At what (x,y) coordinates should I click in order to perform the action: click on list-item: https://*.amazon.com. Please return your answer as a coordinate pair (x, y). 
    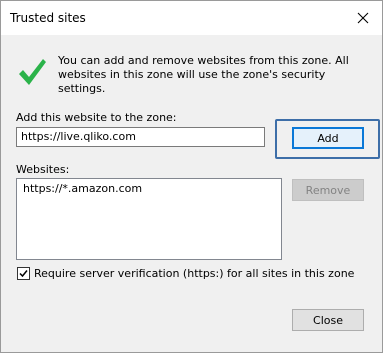
    Looking at the image, I should click on (82, 189).